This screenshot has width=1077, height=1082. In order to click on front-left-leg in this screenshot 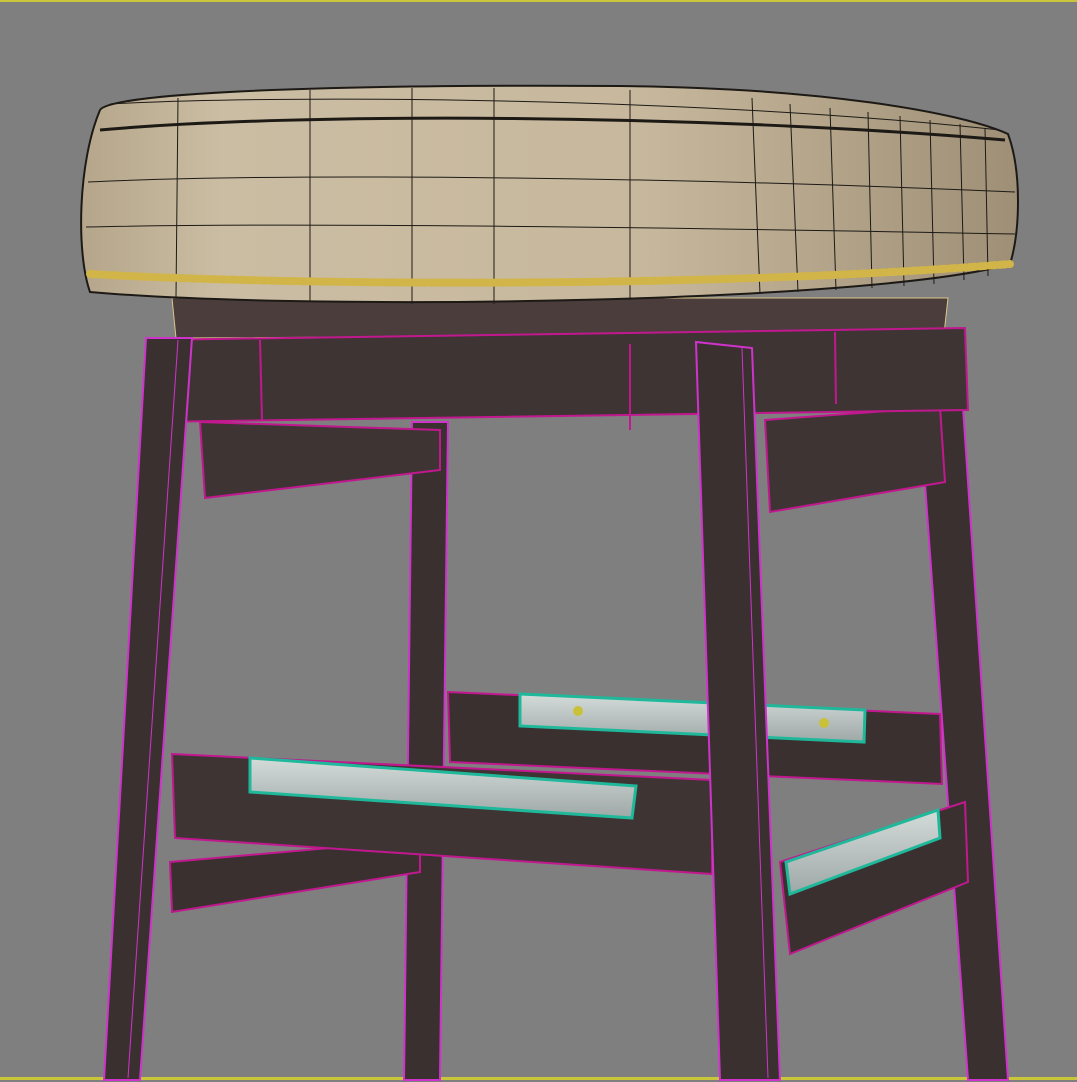, I will do `click(148, 709)`.